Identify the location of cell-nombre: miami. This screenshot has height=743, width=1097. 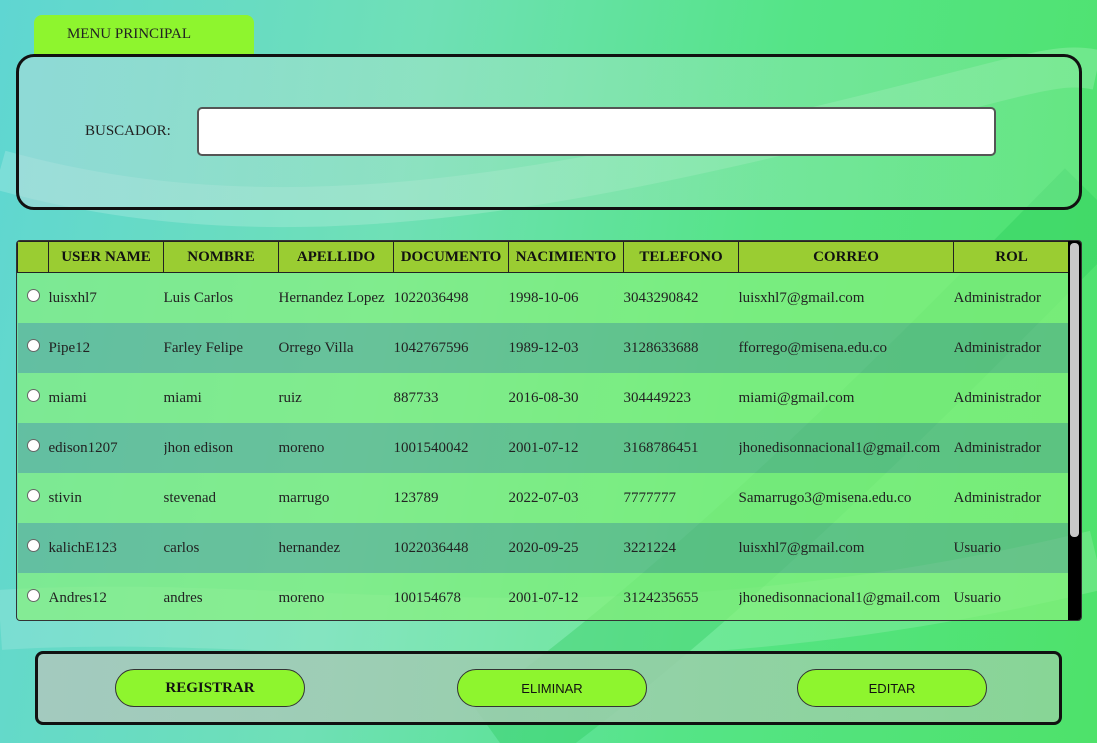
(221, 398).